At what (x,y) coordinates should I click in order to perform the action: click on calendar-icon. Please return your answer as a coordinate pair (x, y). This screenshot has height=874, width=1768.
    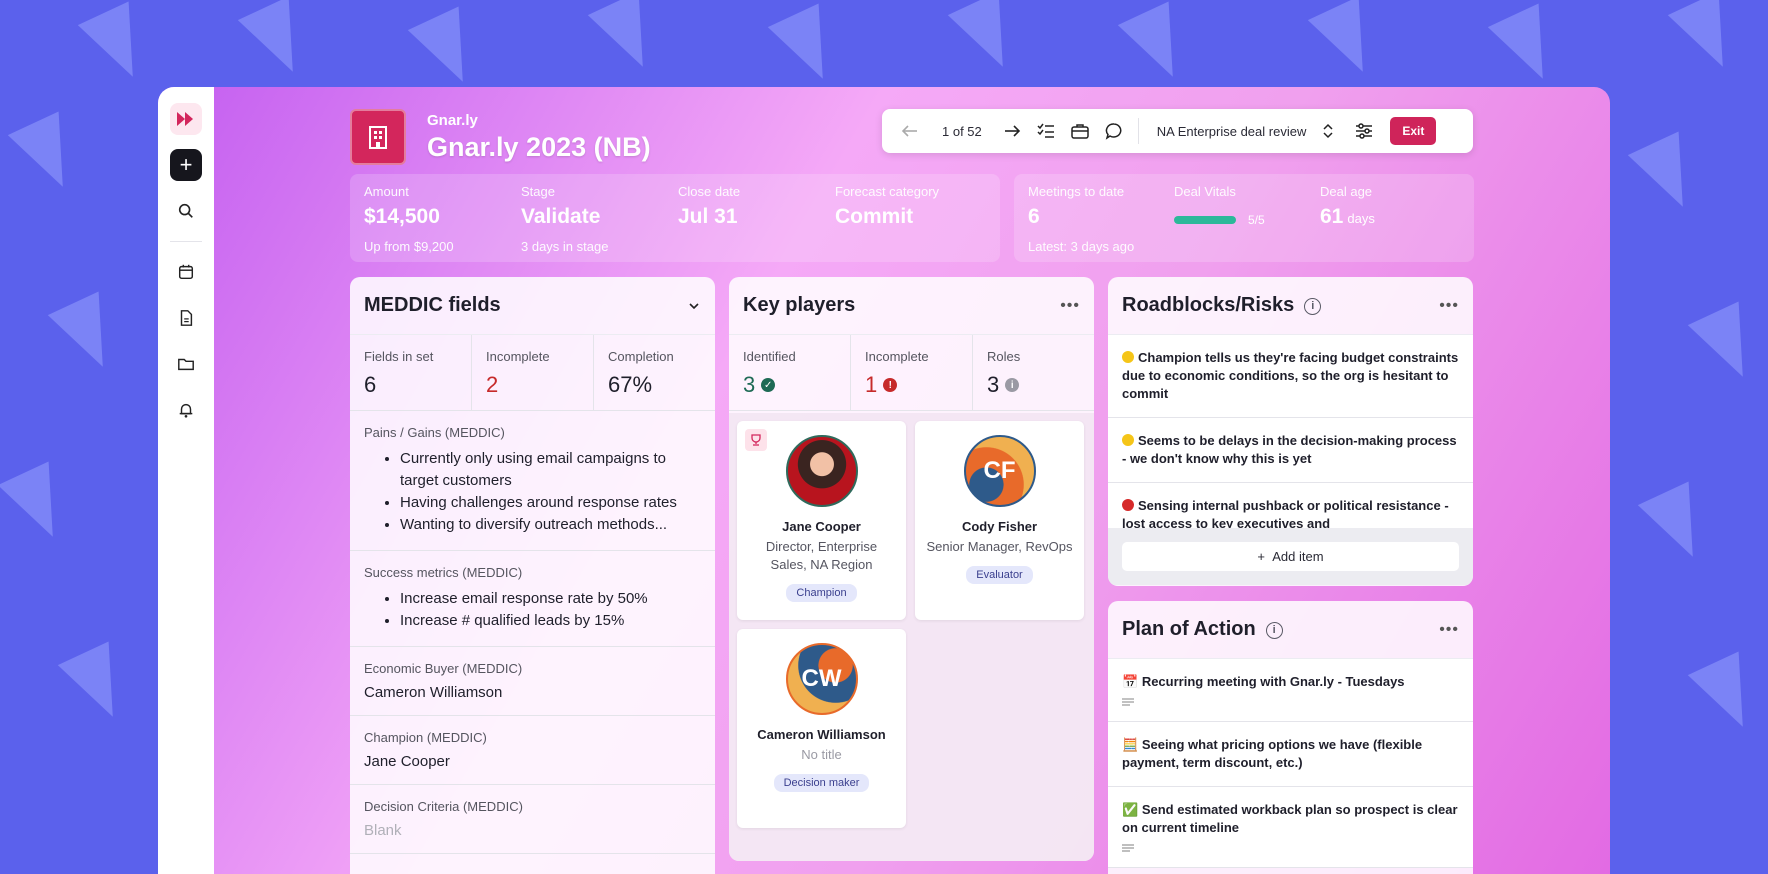
    Looking at the image, I should click on (186, 272).